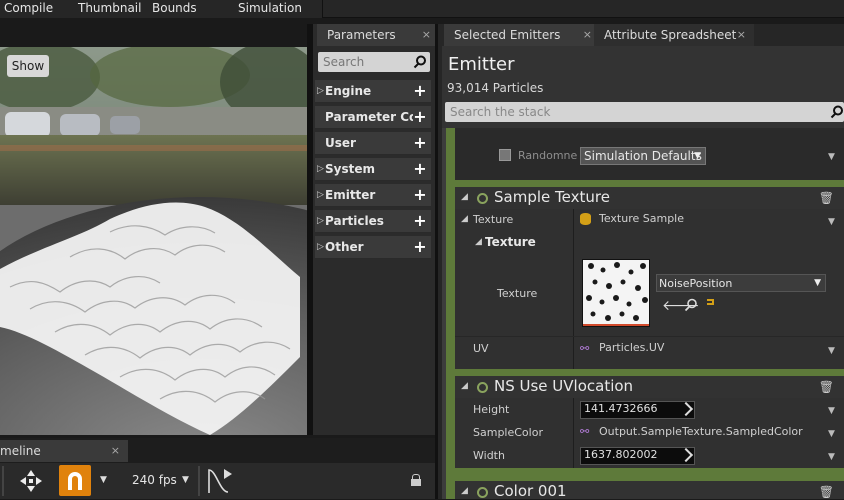  What do you see at coordinates (649, 198) in the screenshot?
I see `module-sample-texture-header: ◢ Sample Texture 🗑` at bounding box center [649, 198].